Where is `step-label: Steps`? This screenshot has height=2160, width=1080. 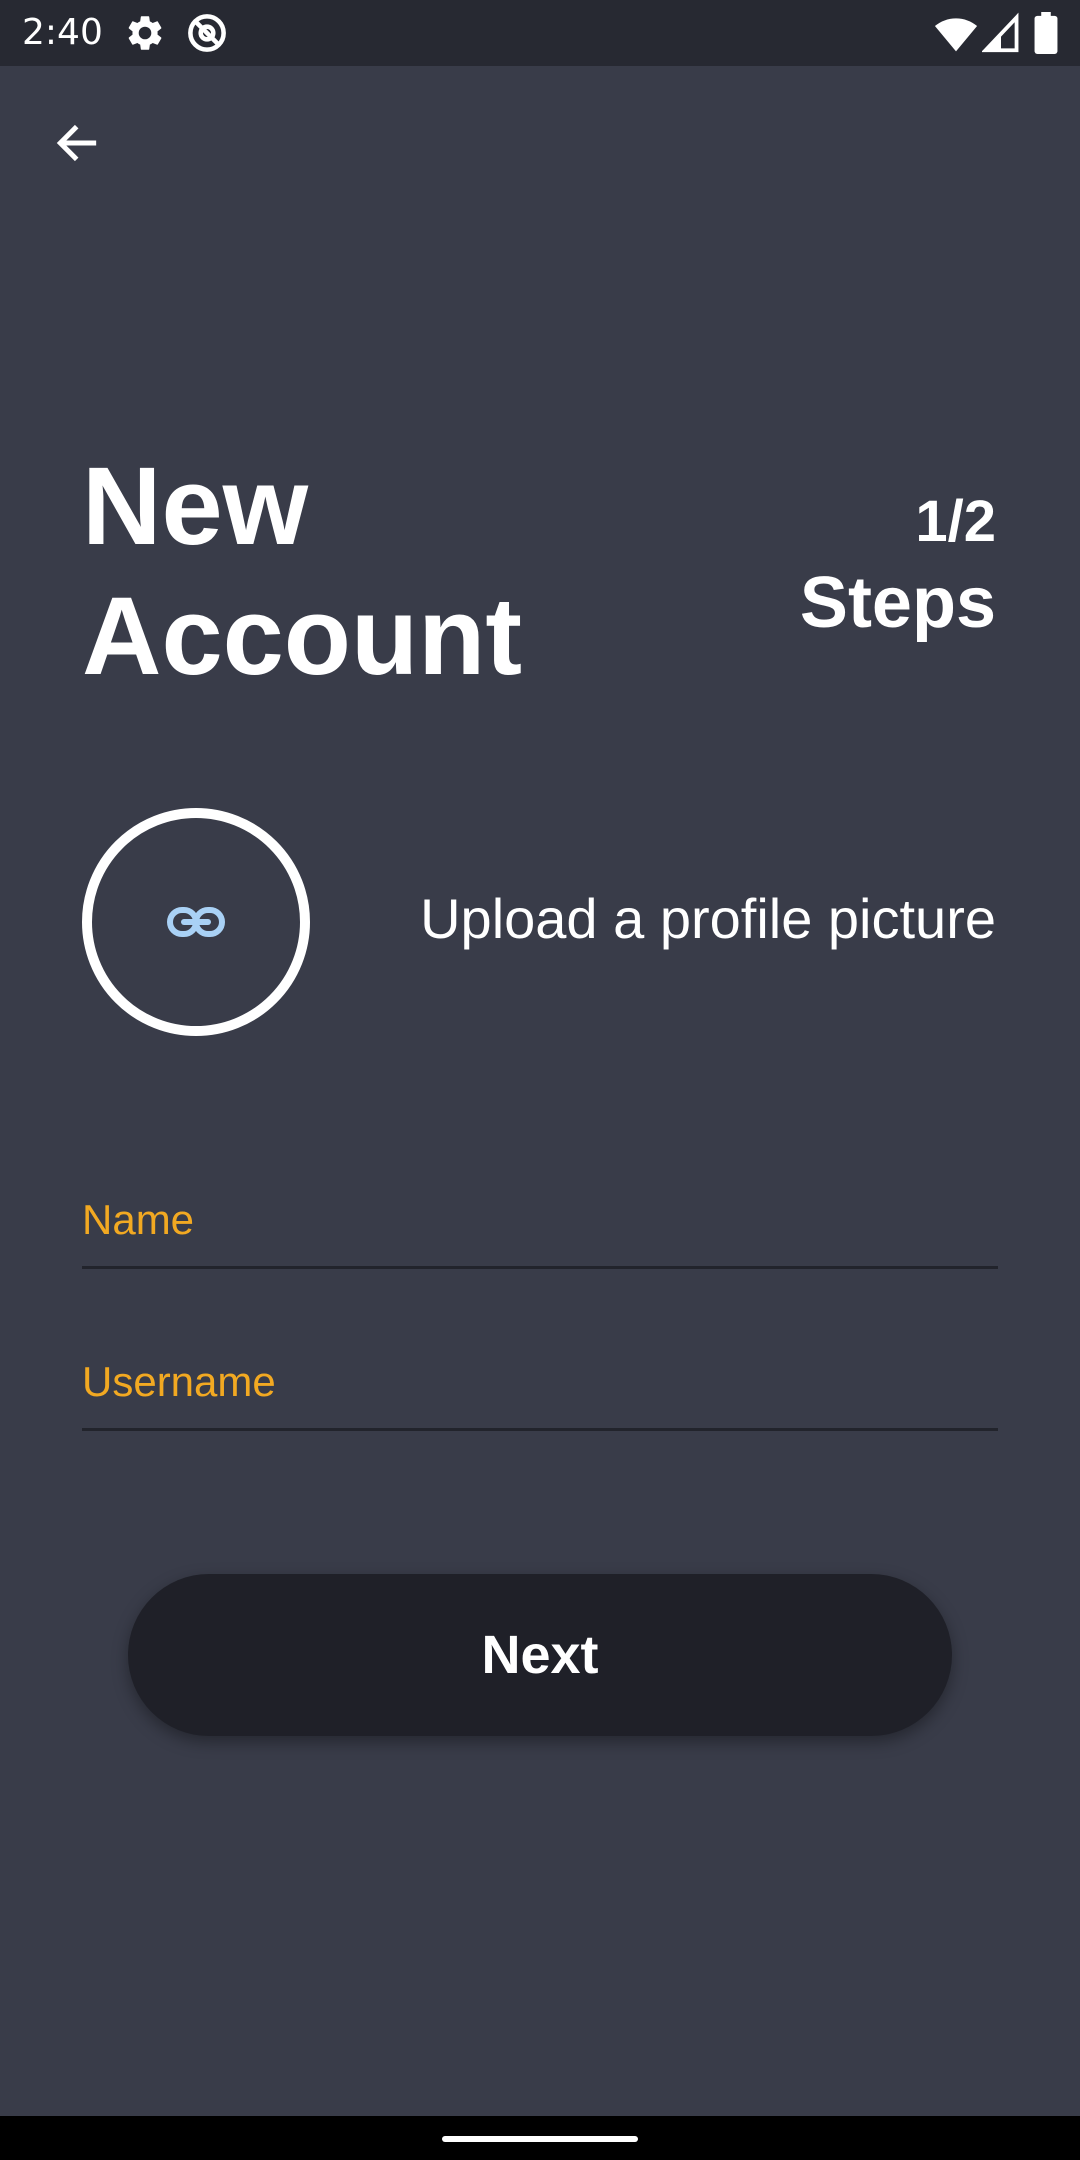
step-label: Steps is located at coordinates (897, 603).